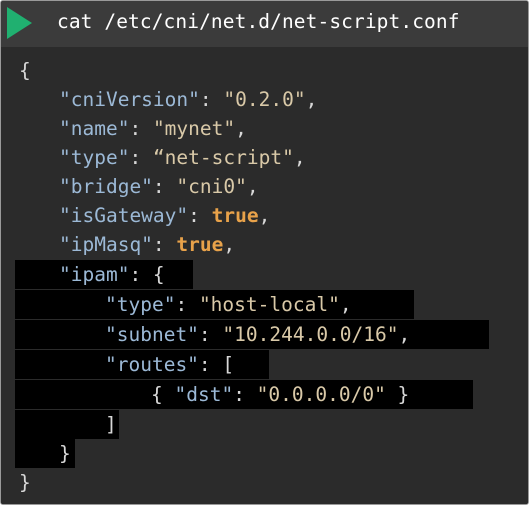 The height and width of the screenshot is (505, 529). I want to click on open-brace: {, so click(25, 70).